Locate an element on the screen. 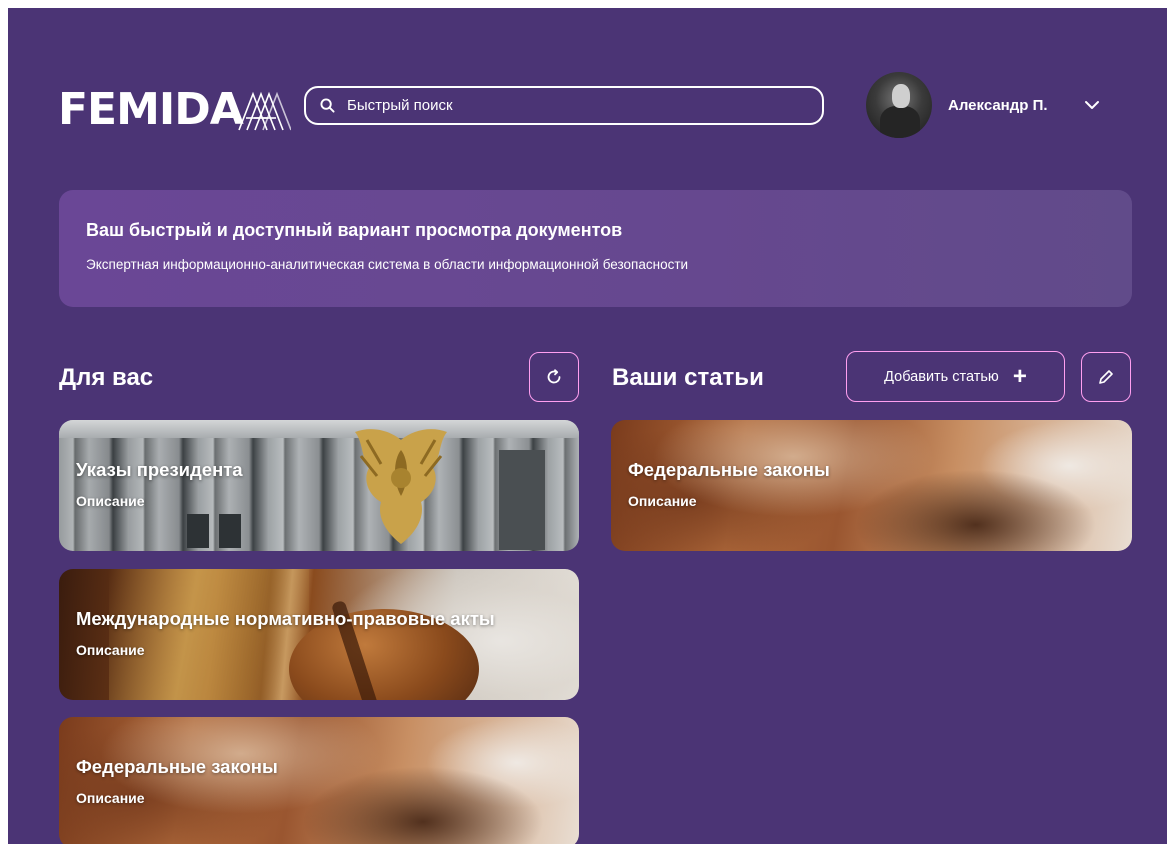 The height and width of the screenshot is (844, 1167). search-icon is located at coordinates (327, 105).